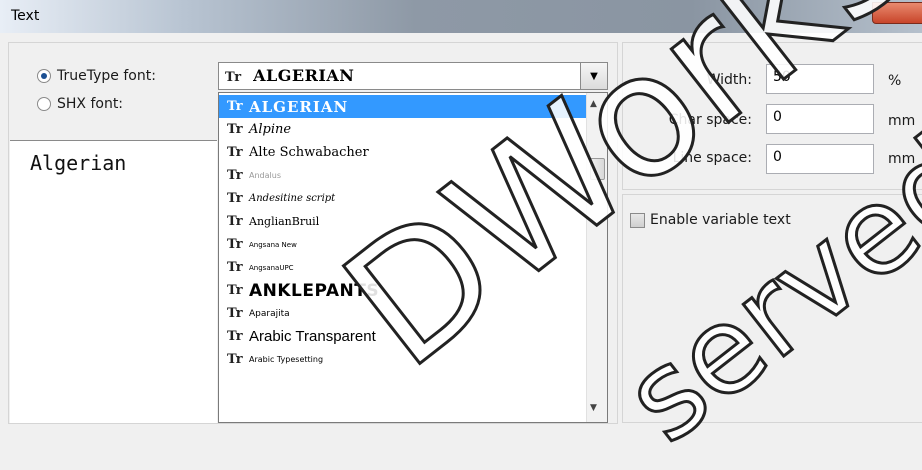 The width and height of the screenshot is (922, 470). What do you see at coordinates (44, 104) in the screenshot?
I see `shx-radio` at bounding box center [44, 104].